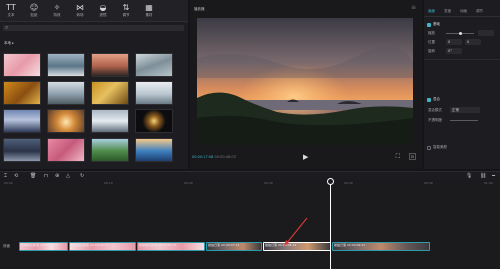 The height and width of the screenshot is (269, 500). I want to click on media-thumbnail-cherry, so click(22, 65).